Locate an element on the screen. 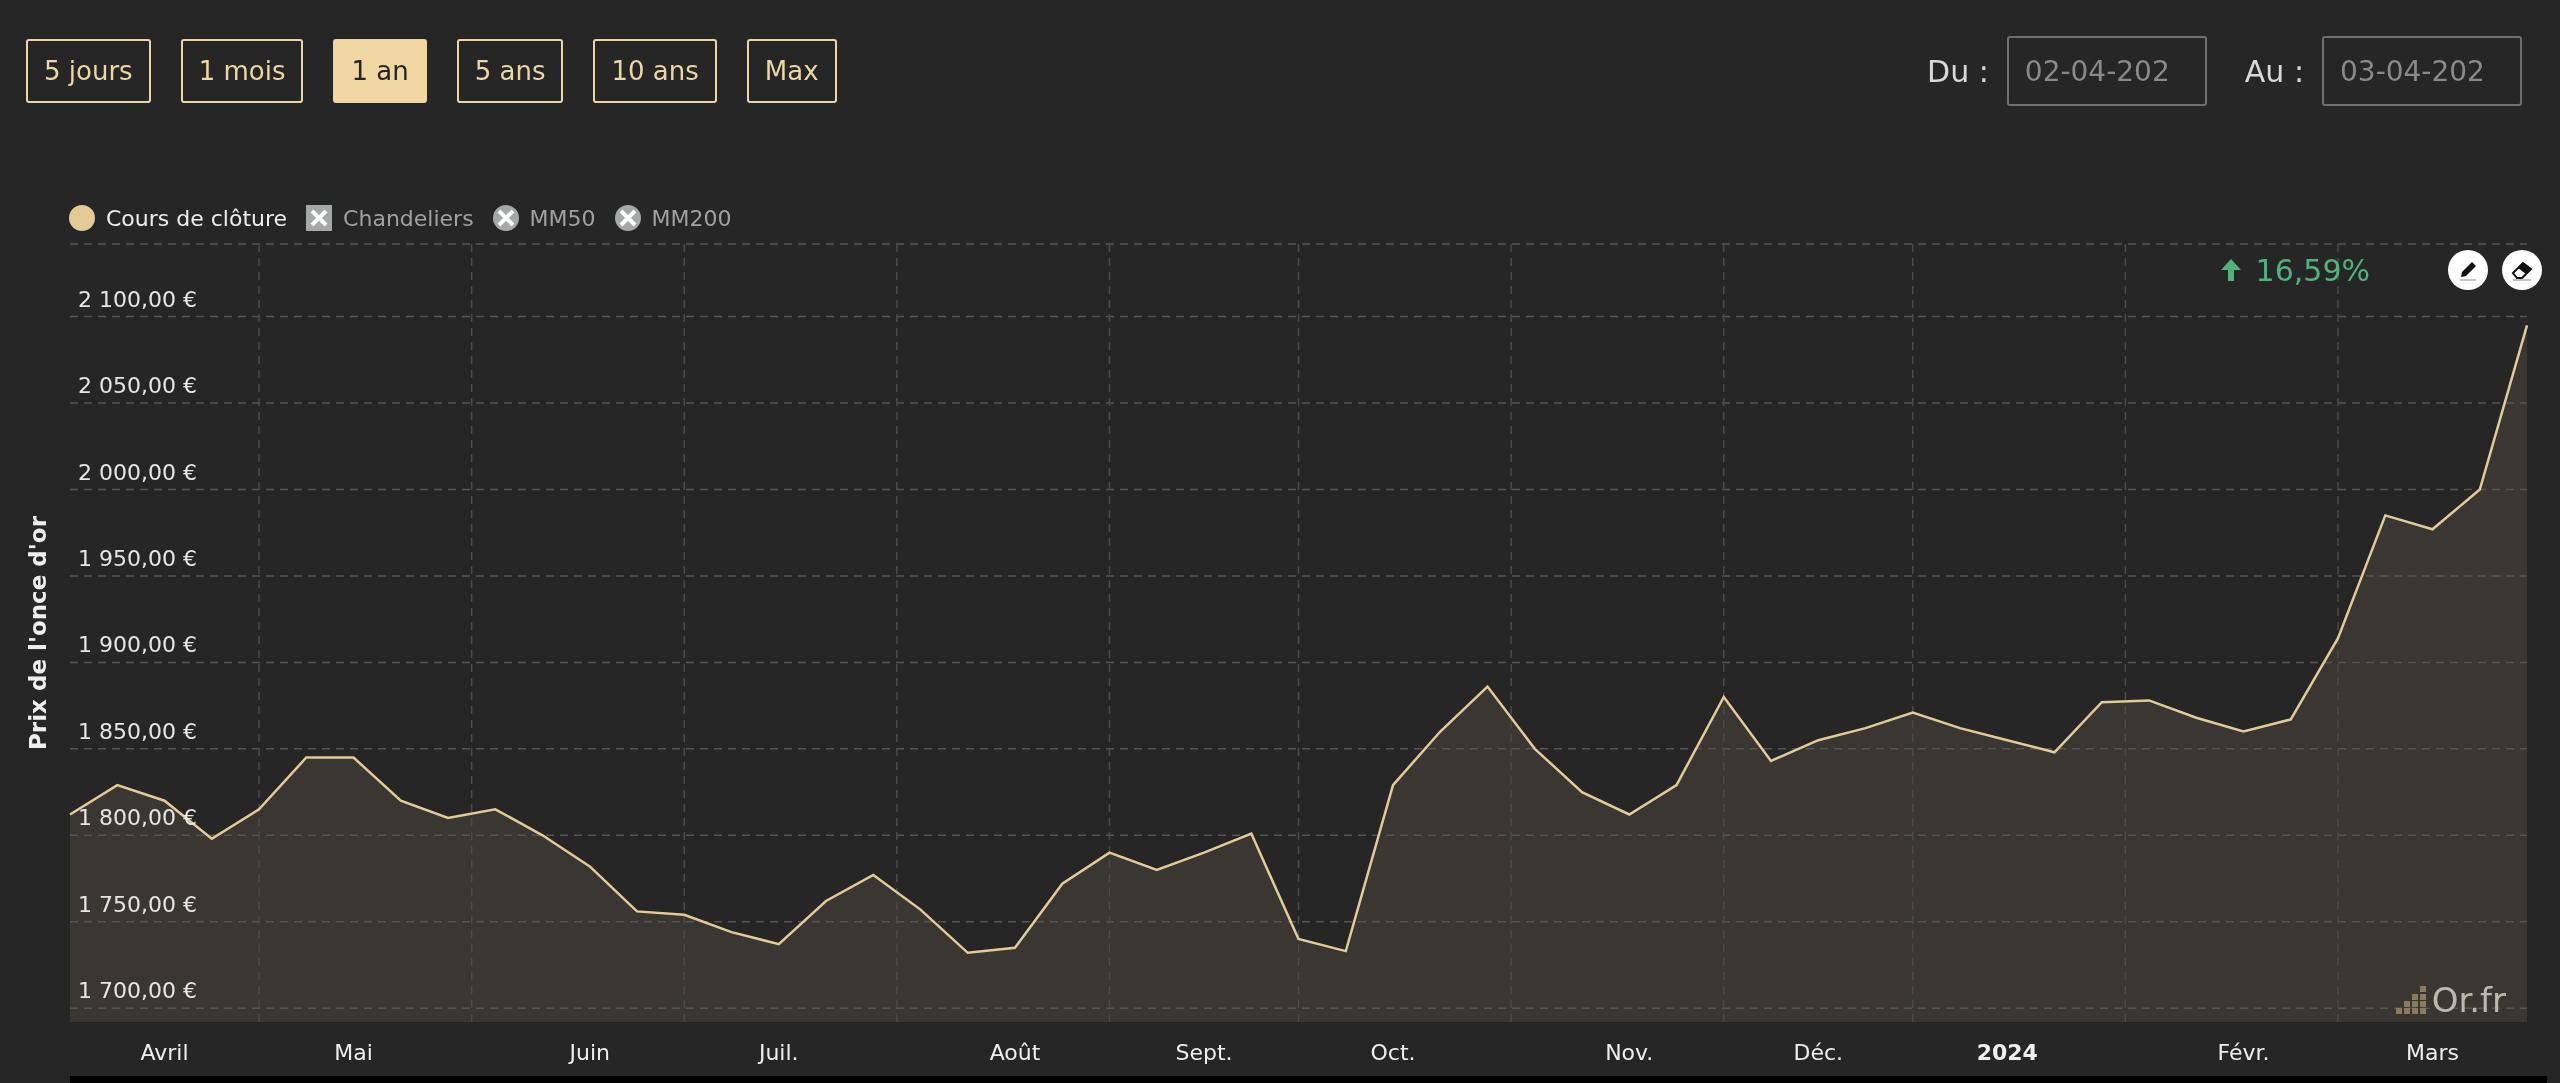  legend-label: Chandeliers is located at coordinates (408, 218).